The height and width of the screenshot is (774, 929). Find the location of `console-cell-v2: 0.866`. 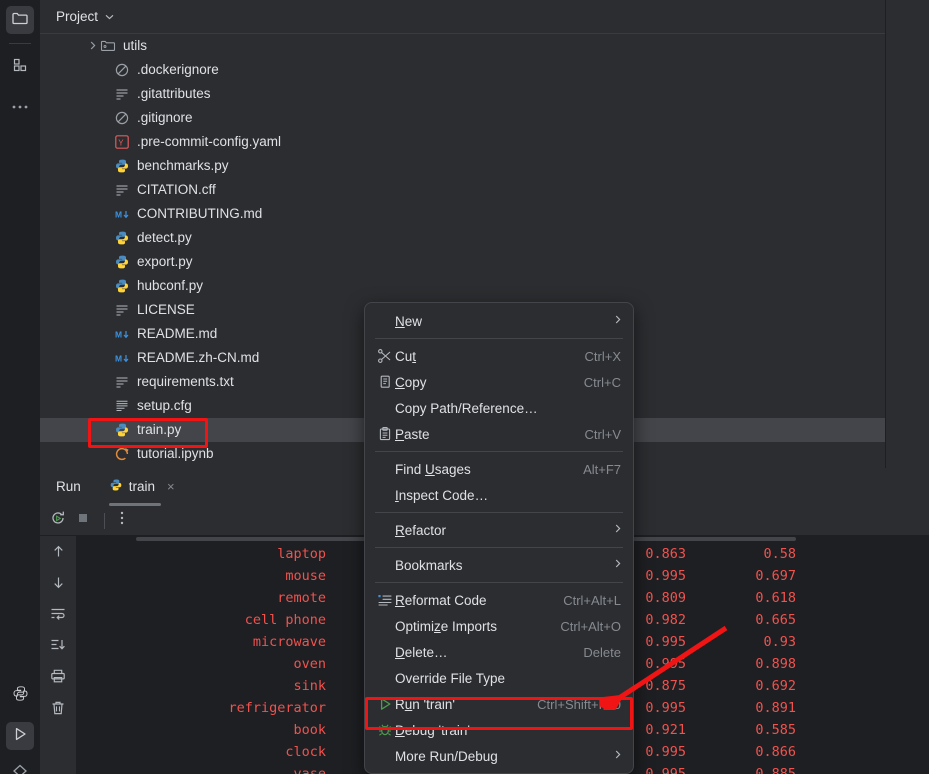

console-cell-v2: 0.866 is located at coordinates (775, 752).